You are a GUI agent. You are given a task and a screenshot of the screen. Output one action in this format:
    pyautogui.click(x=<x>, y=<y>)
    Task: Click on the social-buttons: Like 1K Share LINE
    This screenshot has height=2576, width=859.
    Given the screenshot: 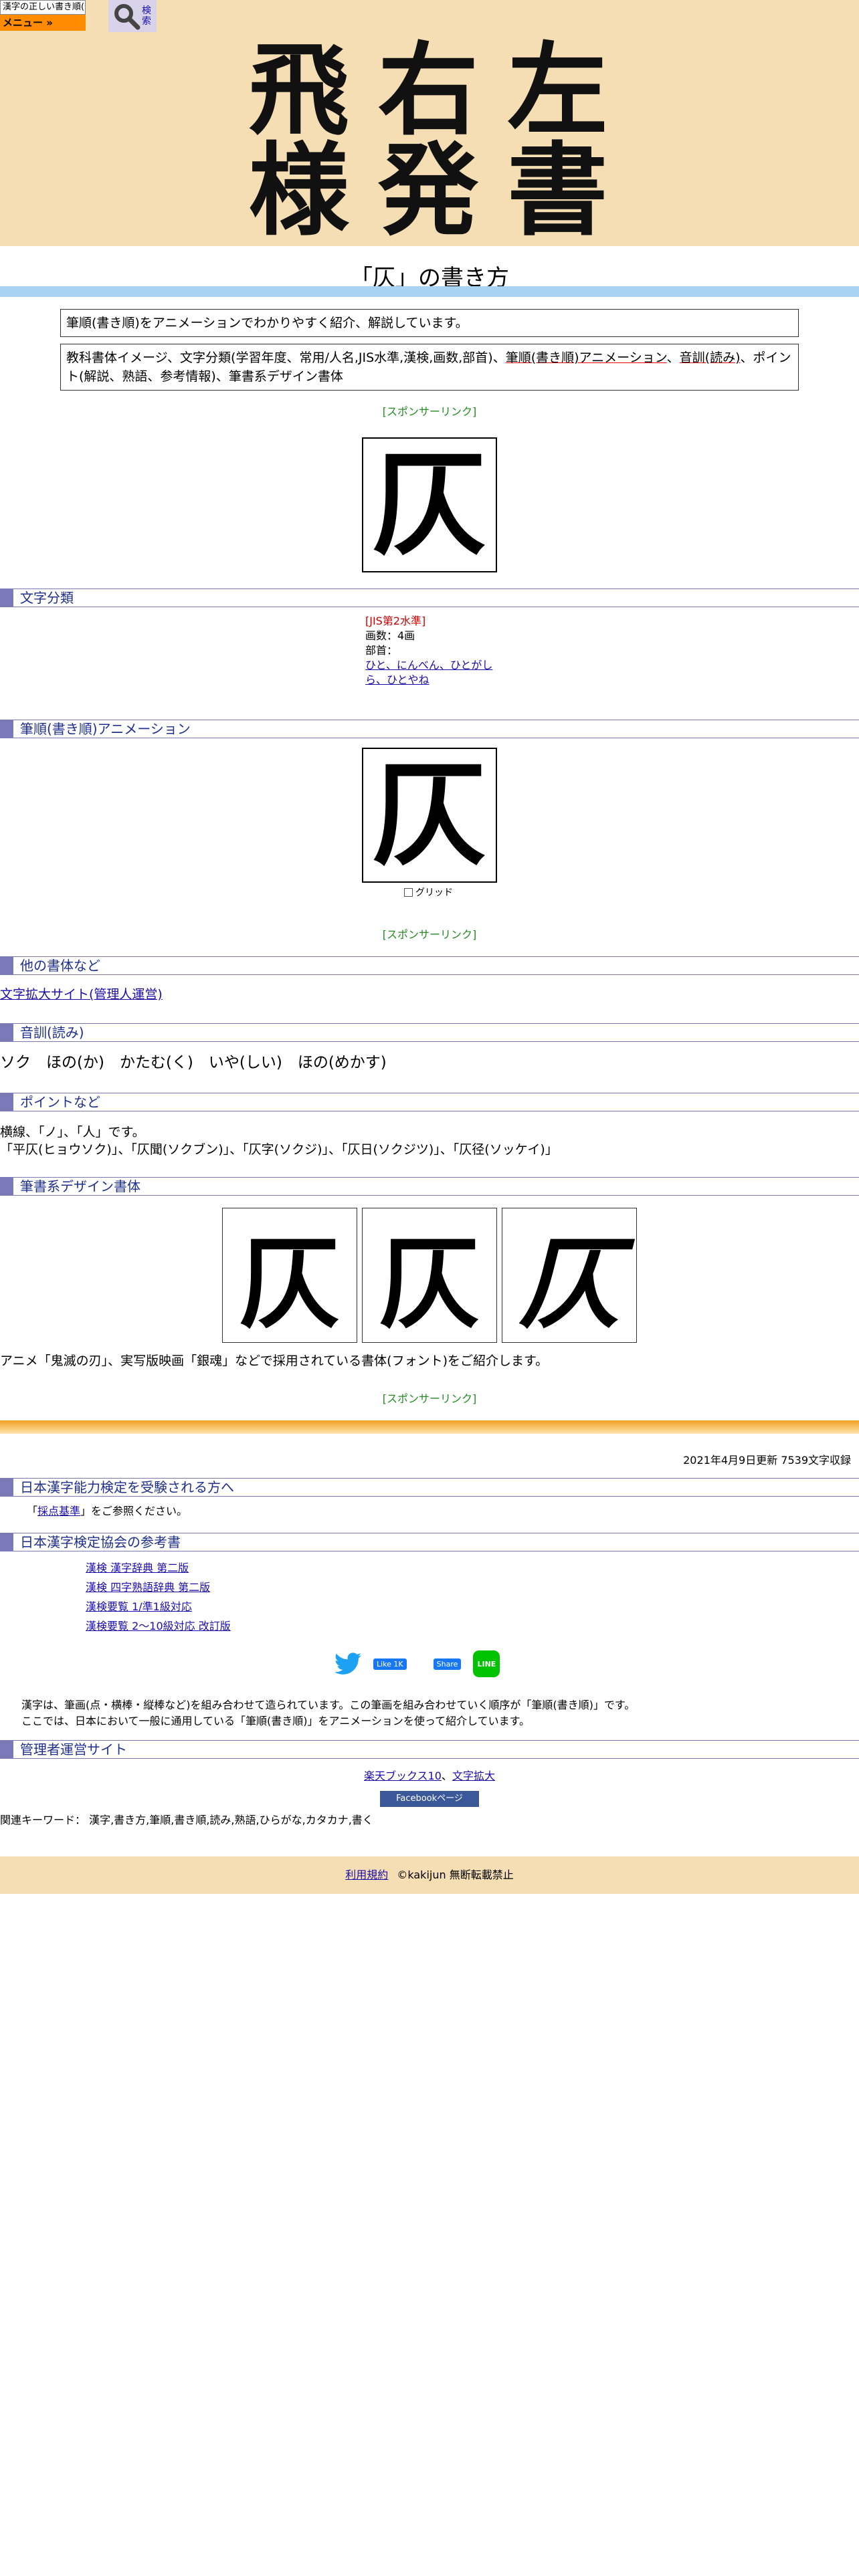 What is the action you would take?
    pyautogui.click(x=417, y=1663)
    